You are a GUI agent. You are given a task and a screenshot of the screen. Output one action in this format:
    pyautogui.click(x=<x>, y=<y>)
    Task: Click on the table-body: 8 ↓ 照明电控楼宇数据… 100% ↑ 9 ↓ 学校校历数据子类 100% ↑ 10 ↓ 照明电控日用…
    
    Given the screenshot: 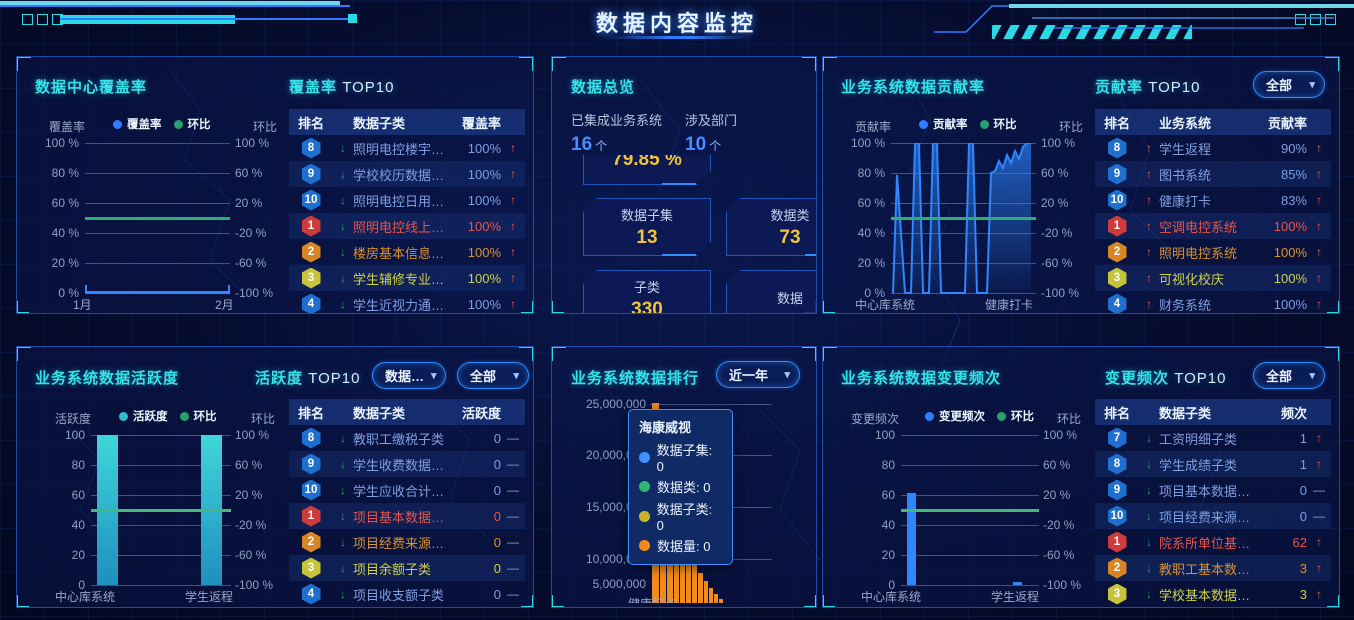 What is the action you would take?
    pyautogui.click(x=407, y=224)
    